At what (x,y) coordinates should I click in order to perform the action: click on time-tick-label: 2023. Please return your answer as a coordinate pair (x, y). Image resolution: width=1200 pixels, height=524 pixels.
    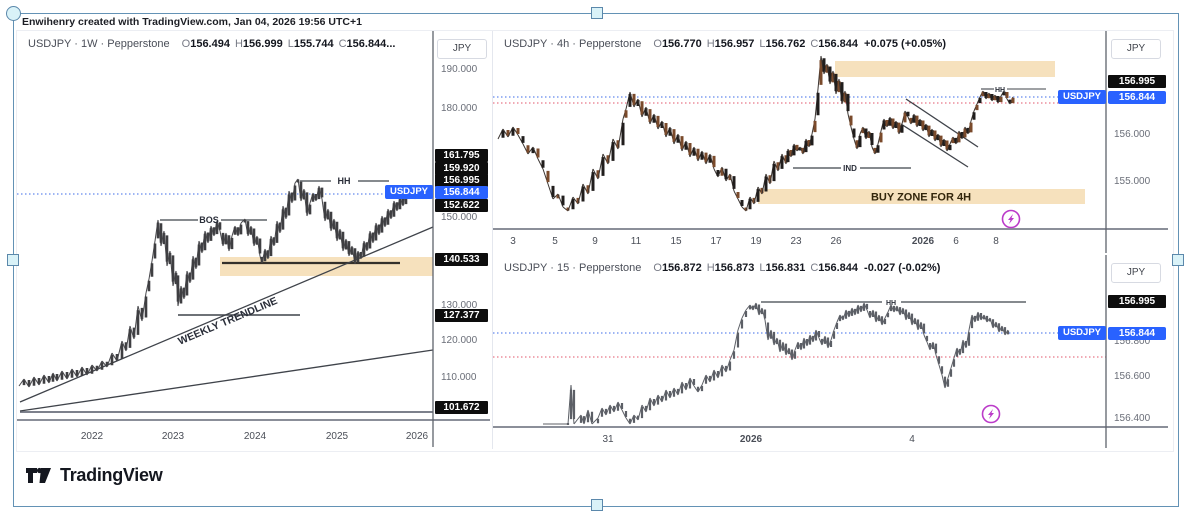
    Looking at the image, I should click on (173, 436).